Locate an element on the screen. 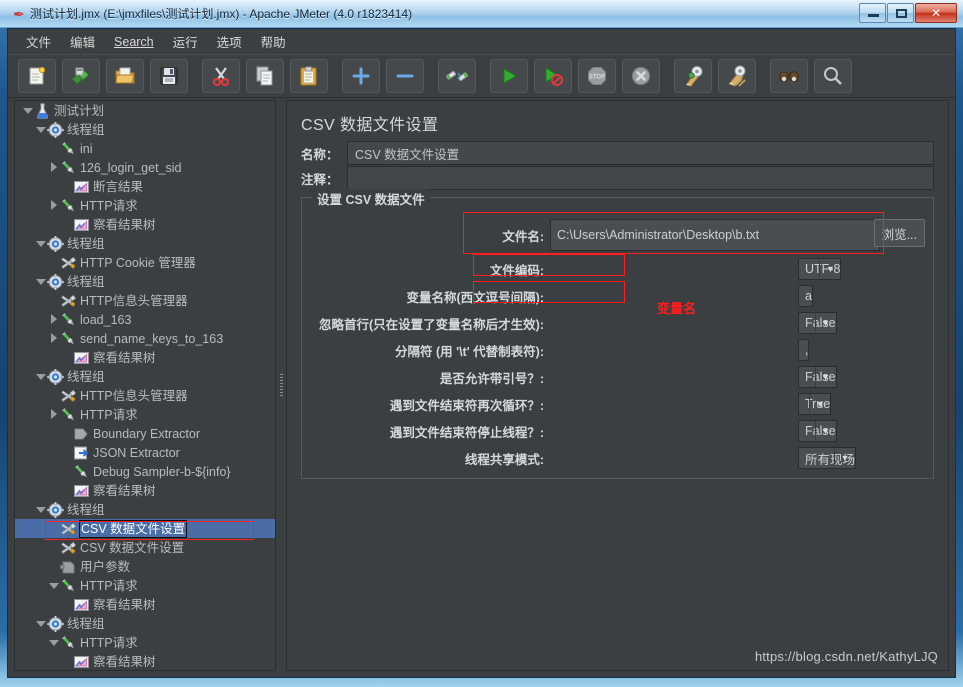  menu-item-options: 选项 is located at coordinates (229, 41).